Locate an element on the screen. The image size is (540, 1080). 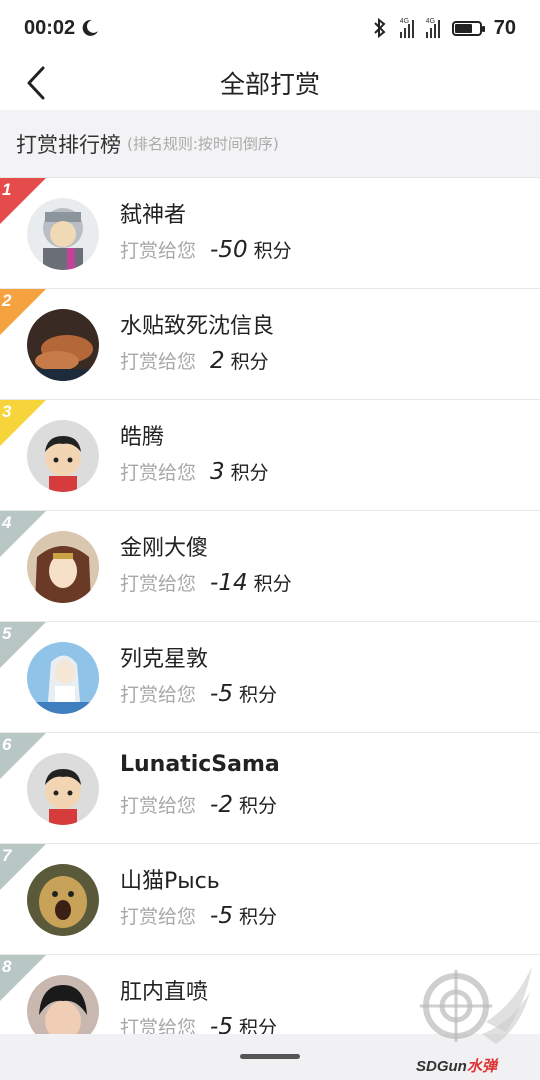
rank-number: 4 is located at coordinates (7, 522).